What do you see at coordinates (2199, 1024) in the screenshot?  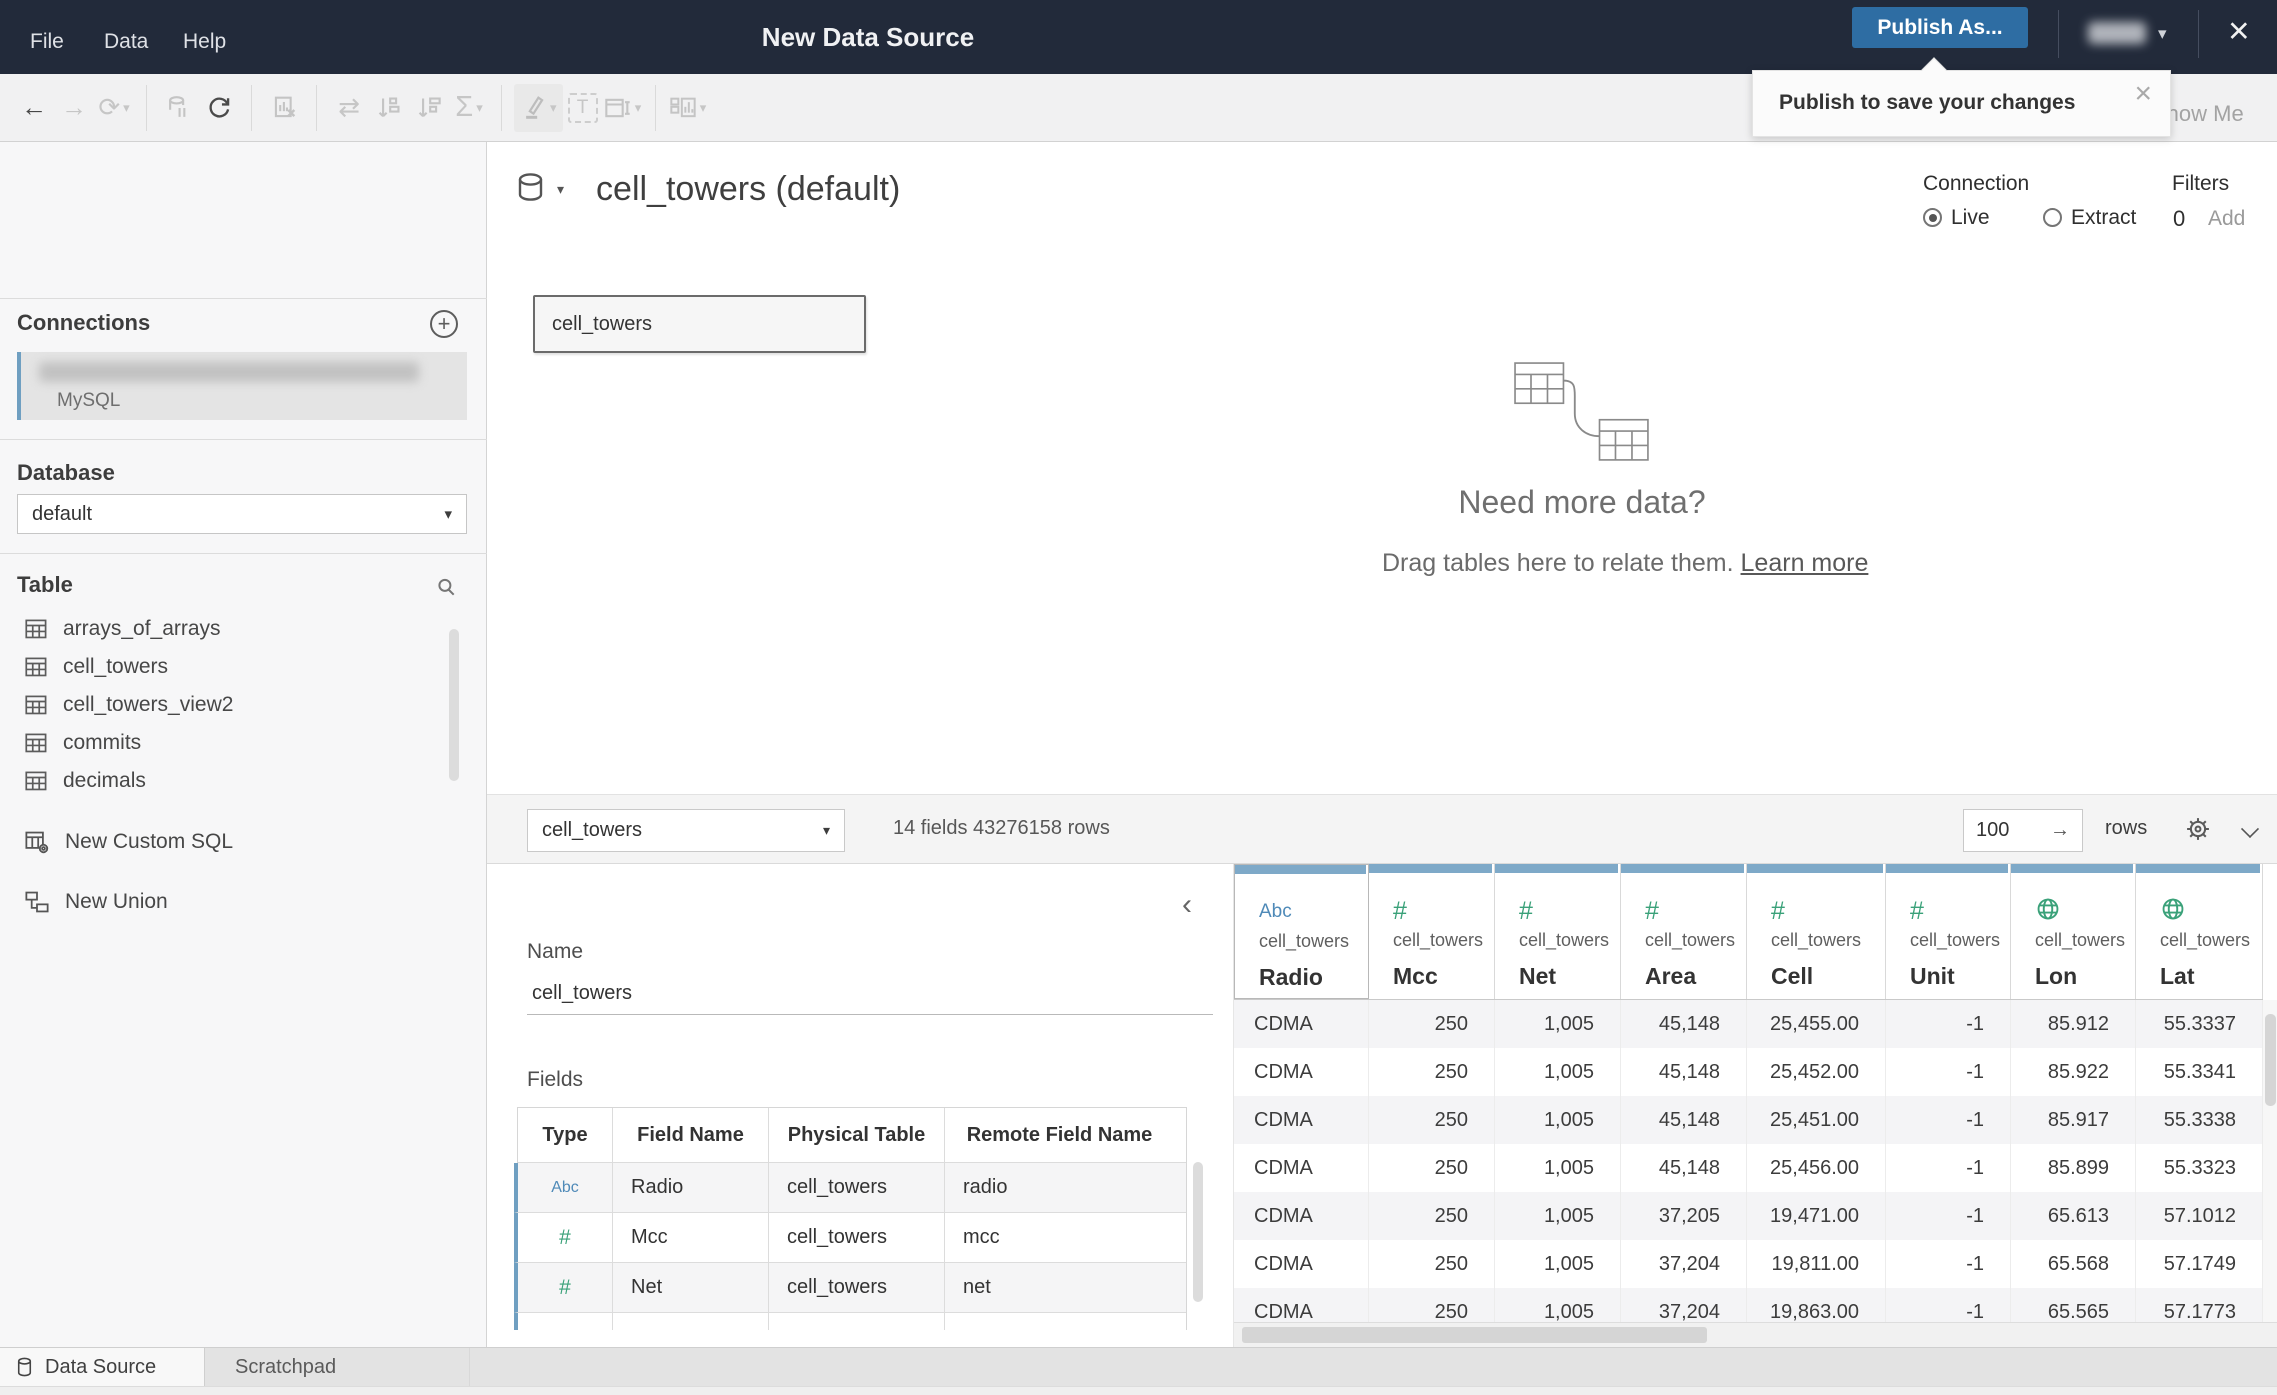 I see `grid-cell: 55.3337` at bounding box center [2199, 1024].